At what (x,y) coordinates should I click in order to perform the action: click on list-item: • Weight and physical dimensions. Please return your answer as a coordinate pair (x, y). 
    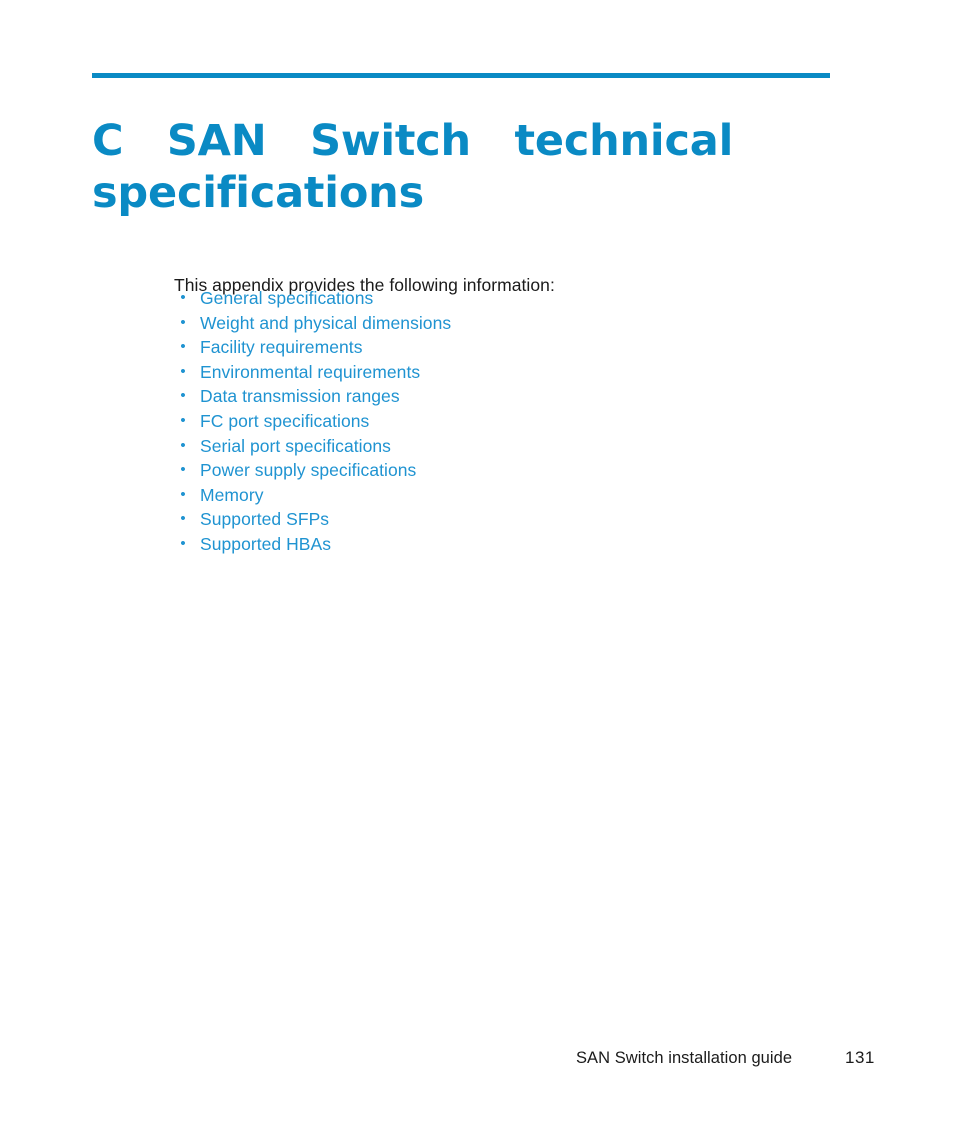
    Looking at the image, I should click on (484, 323).